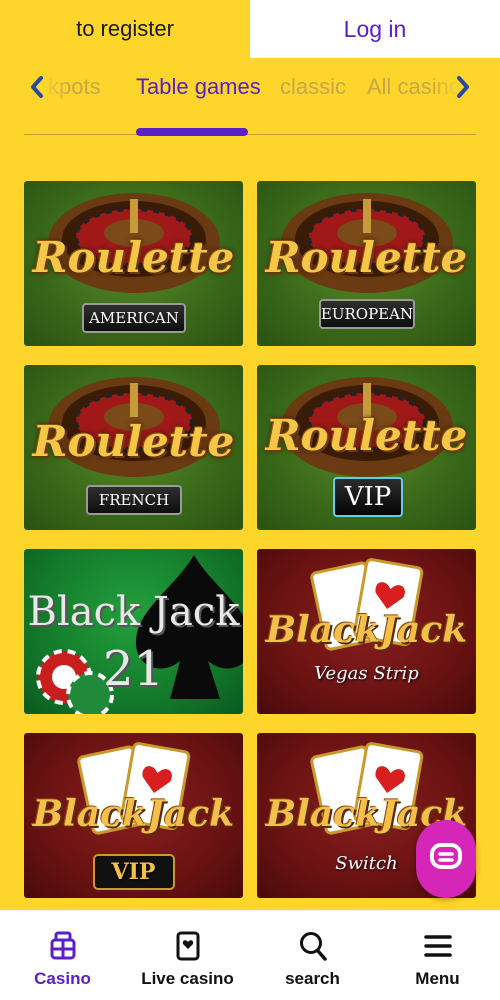  I want to click on casino-chips-icon, so click(63, 946).